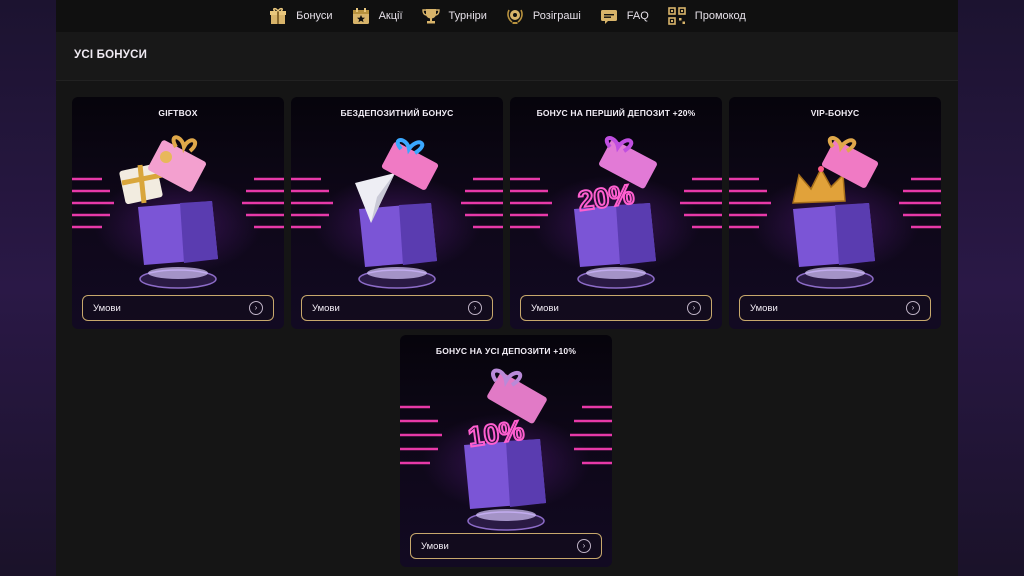 The width and height of the screenshot is (1024, 576). I want to click on nav-item-tournaments: Турніри, so click(454, 16).